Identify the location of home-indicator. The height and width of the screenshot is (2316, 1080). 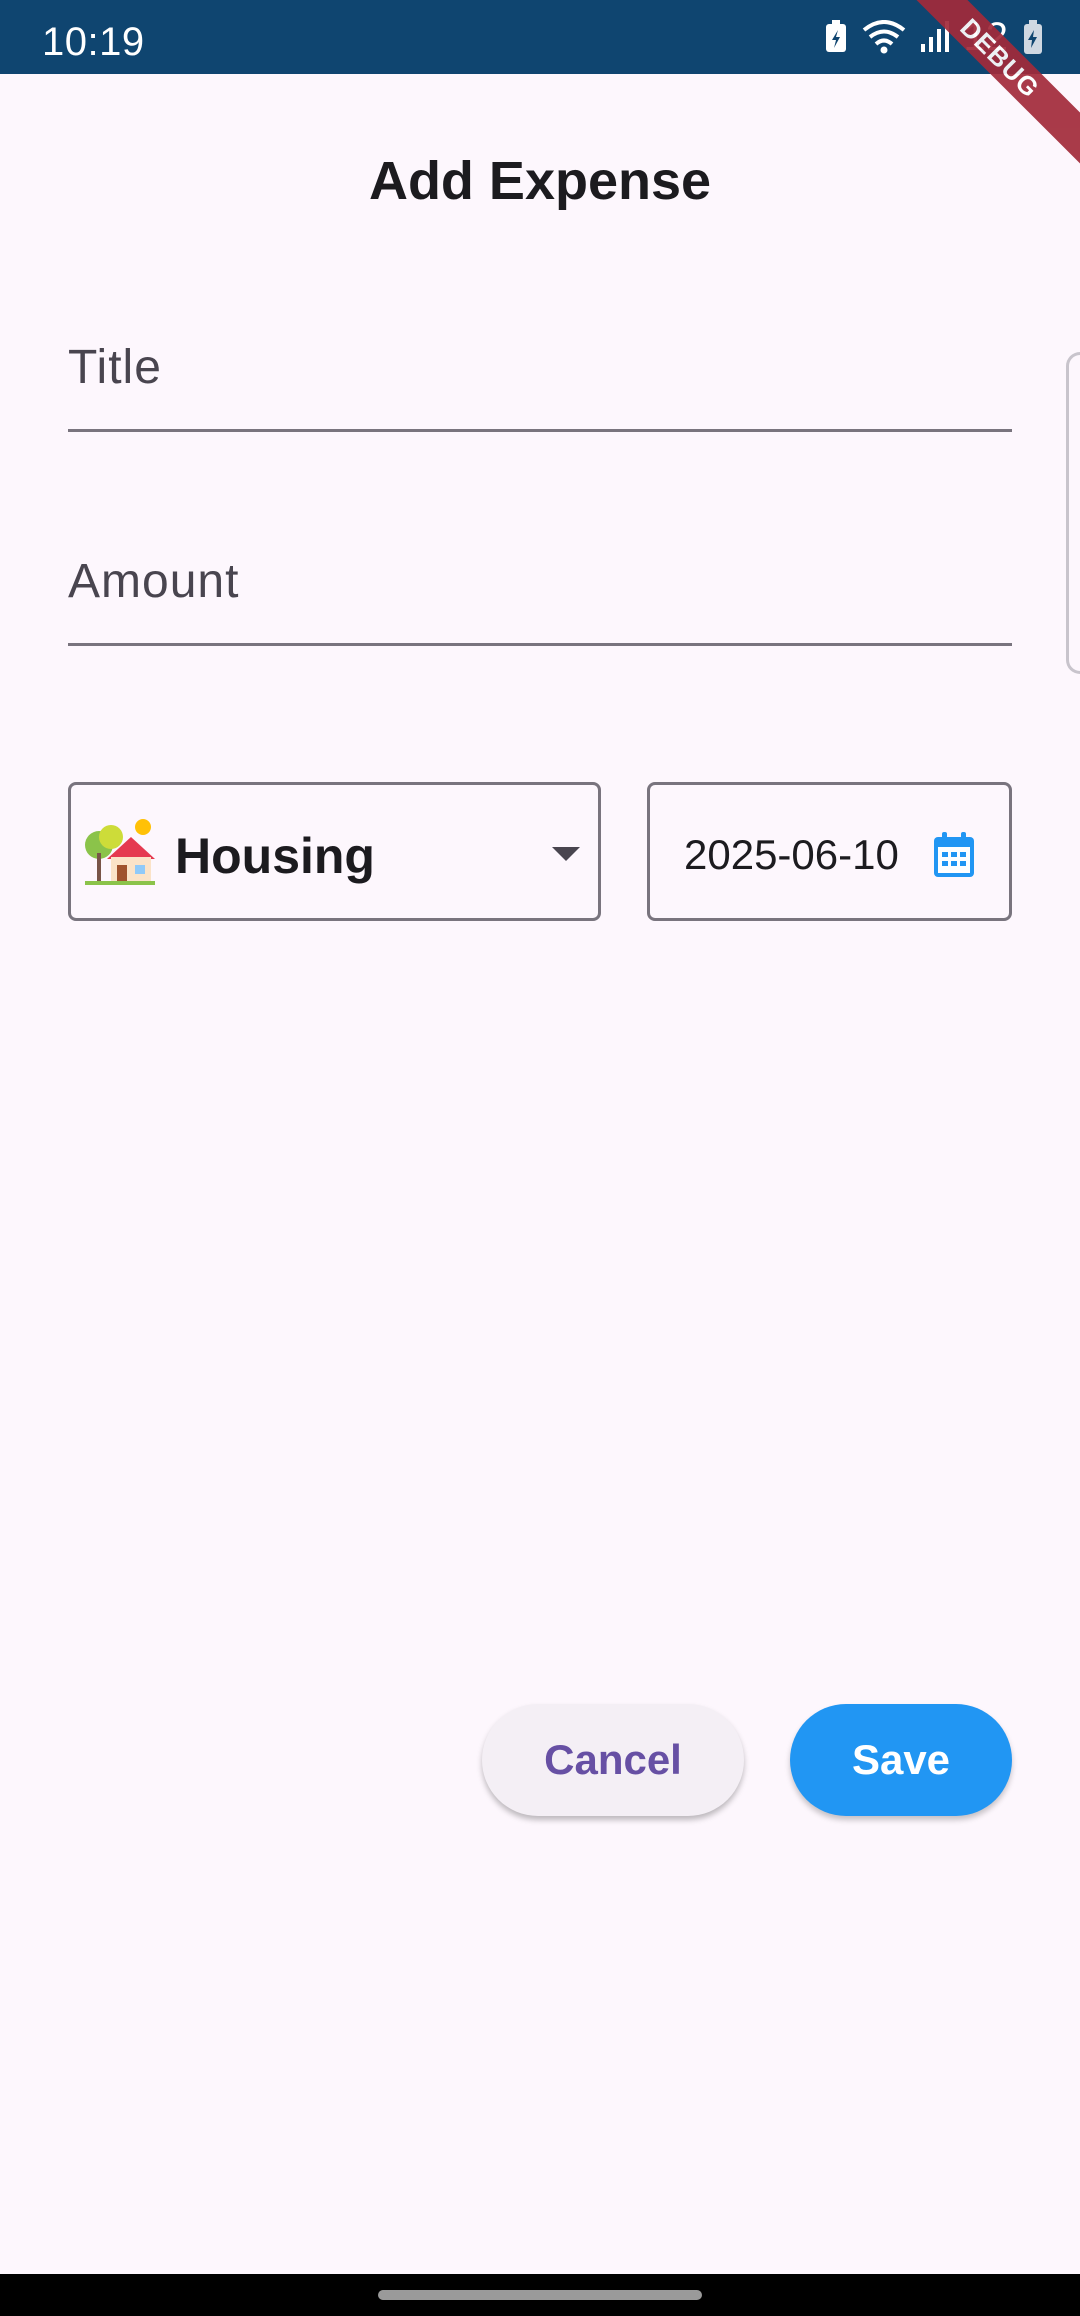
(540, 2295).